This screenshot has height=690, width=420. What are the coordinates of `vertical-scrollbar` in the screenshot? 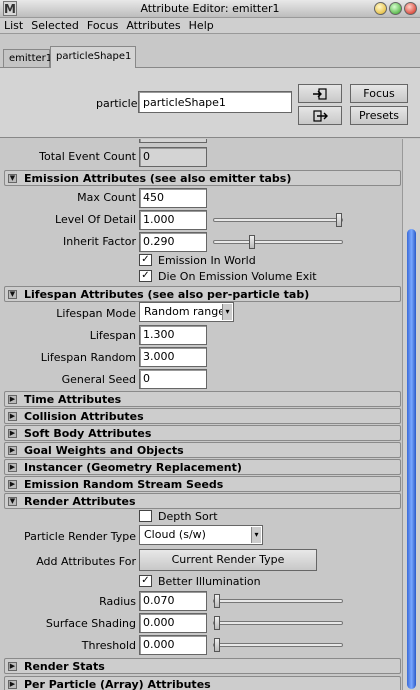 It's located at (411, 414).